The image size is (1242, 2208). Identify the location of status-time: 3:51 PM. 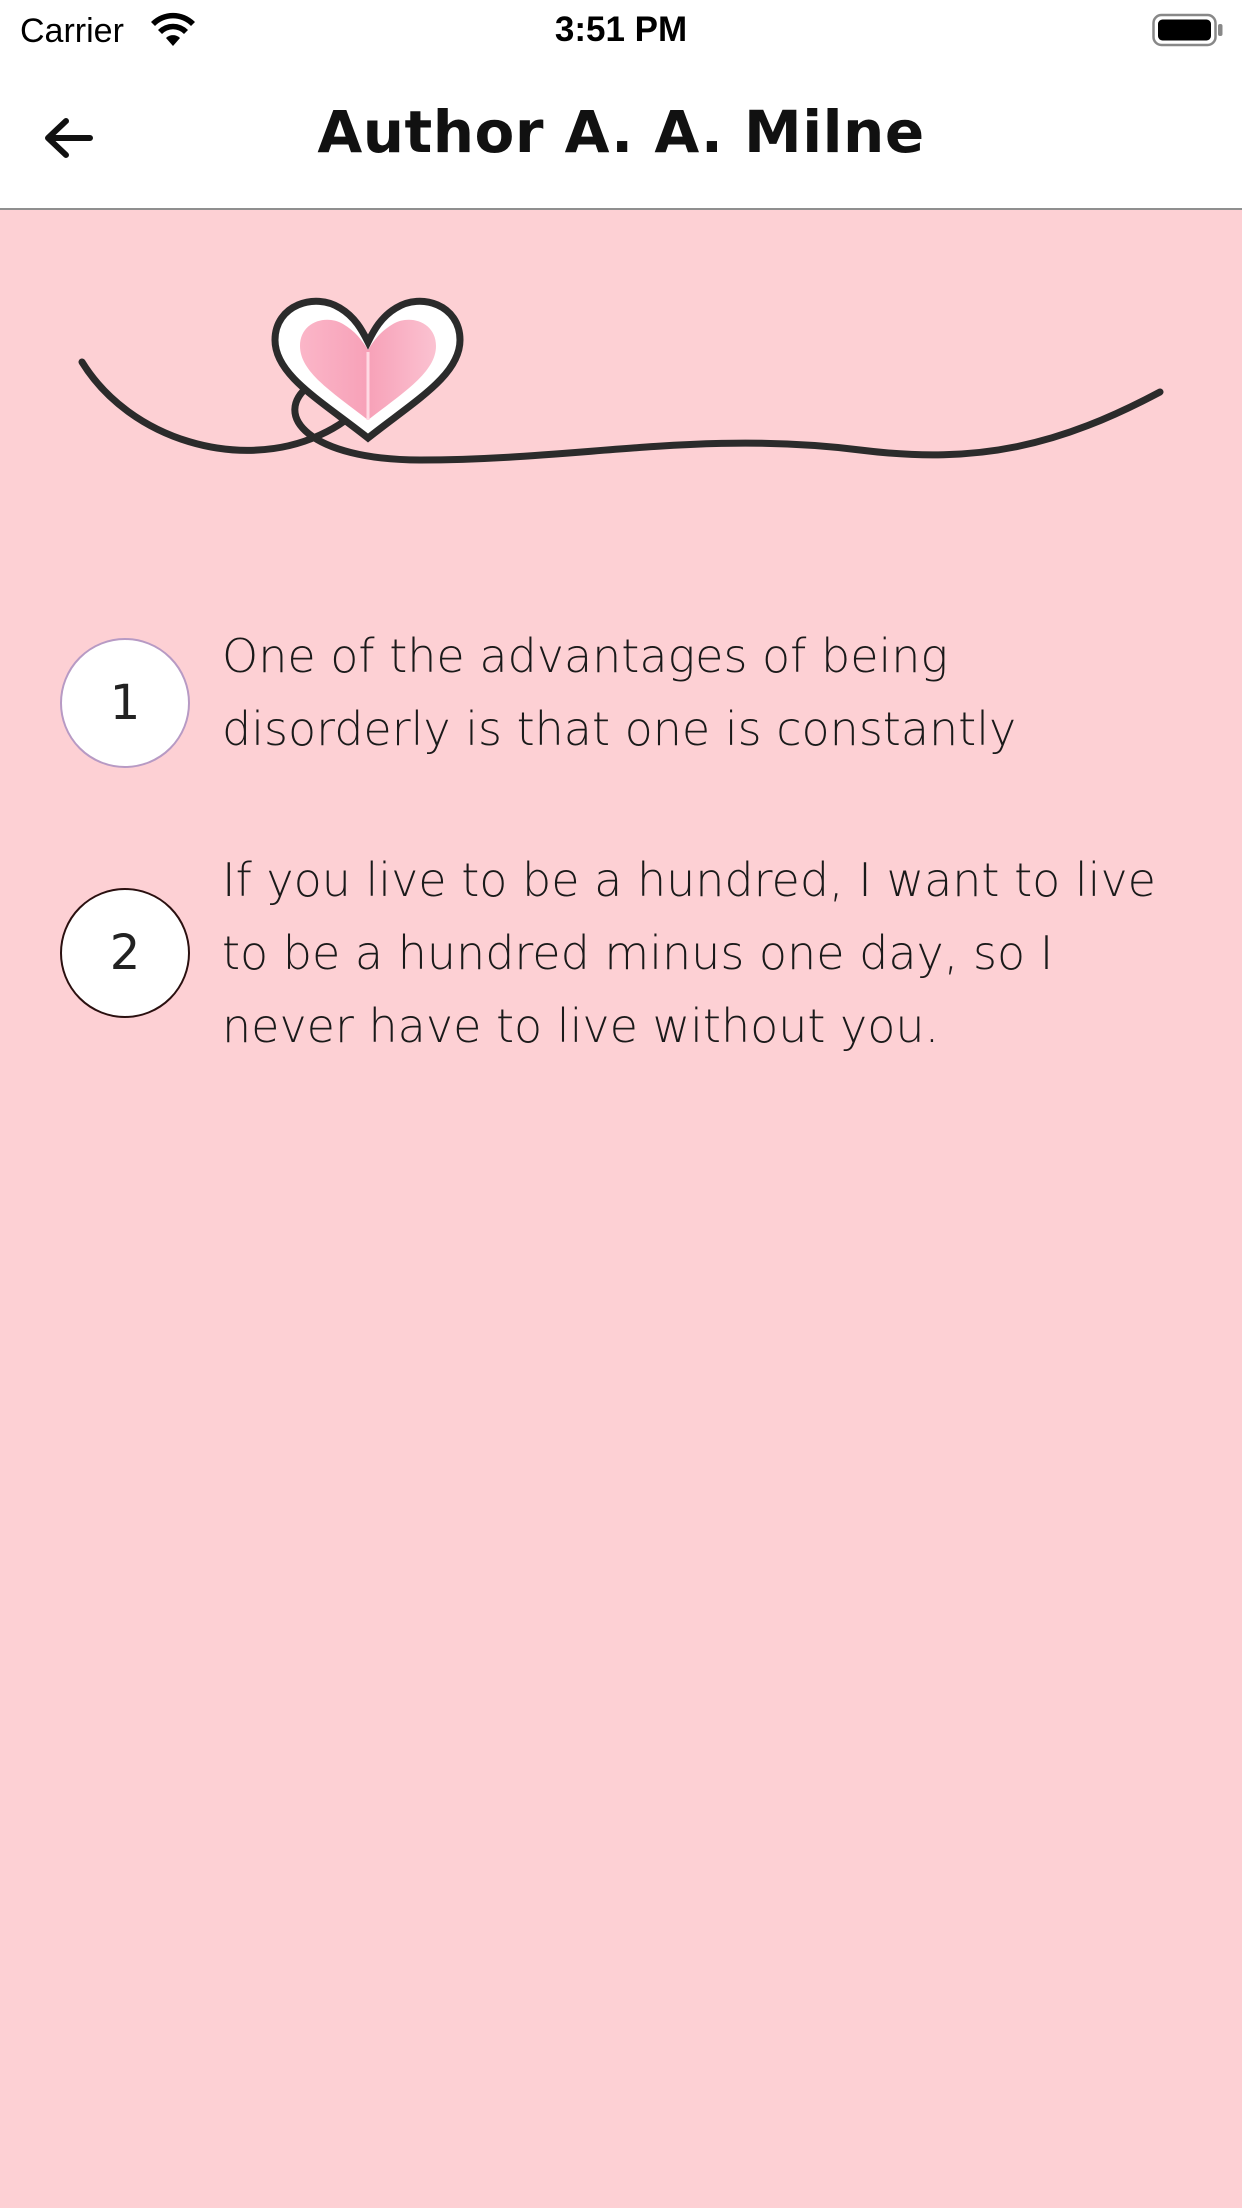
(621, 29).